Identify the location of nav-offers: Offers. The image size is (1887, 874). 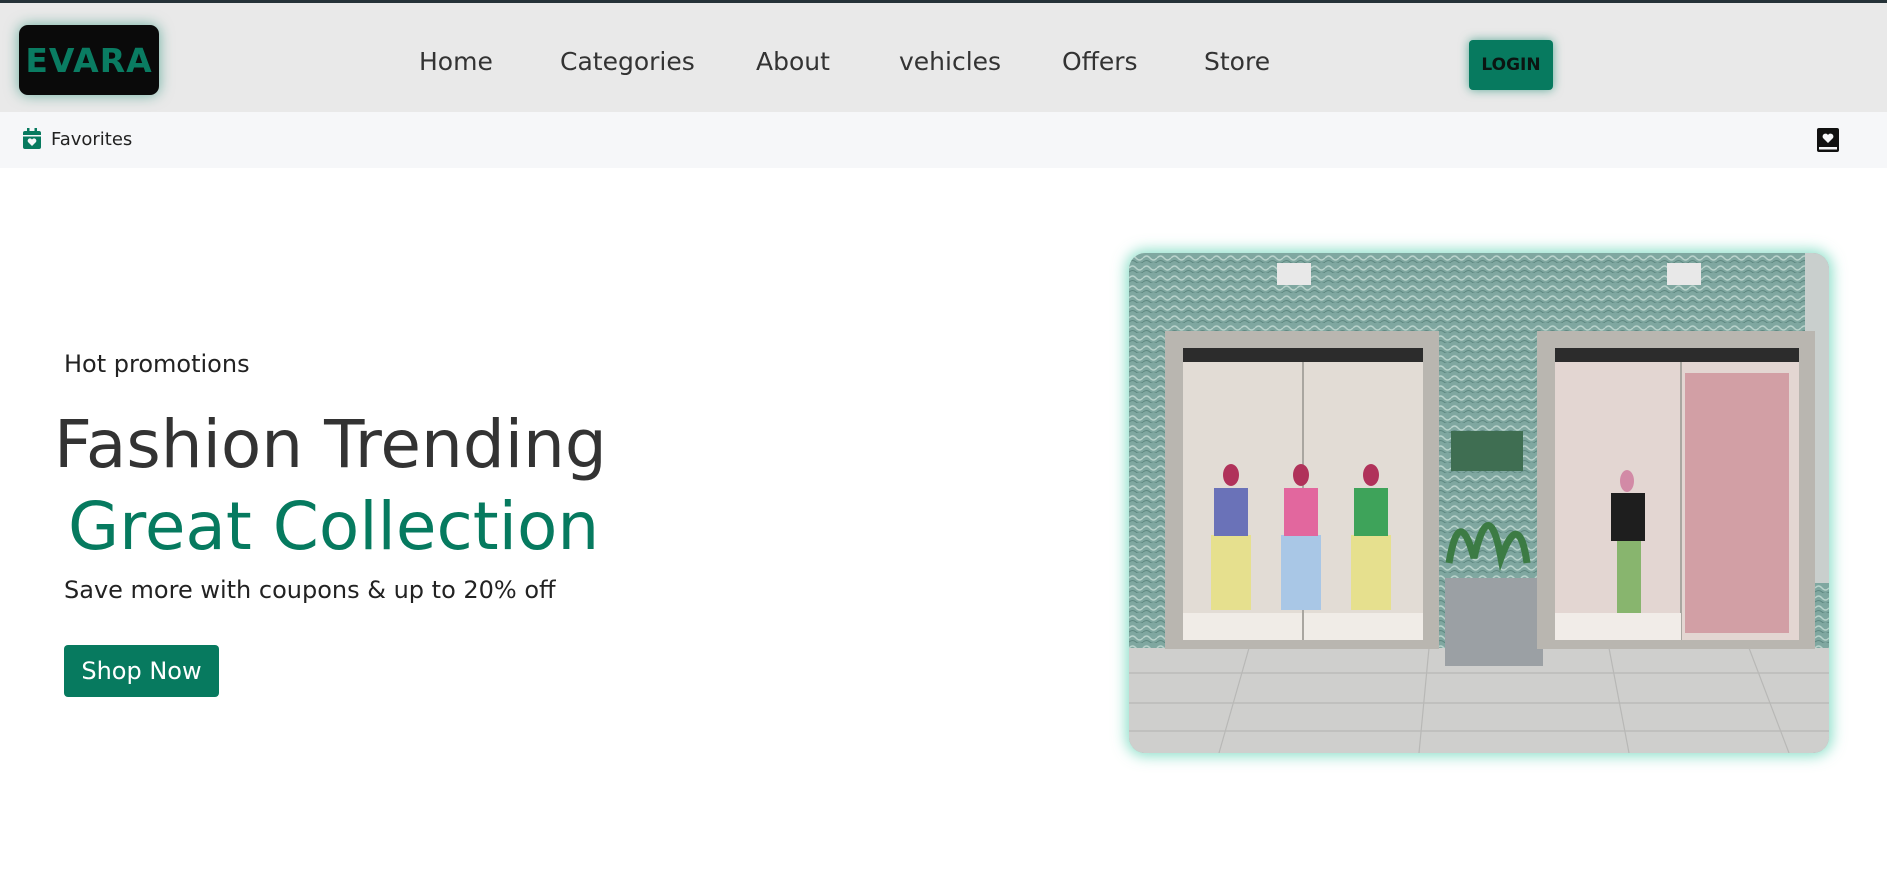
(1100, 61).